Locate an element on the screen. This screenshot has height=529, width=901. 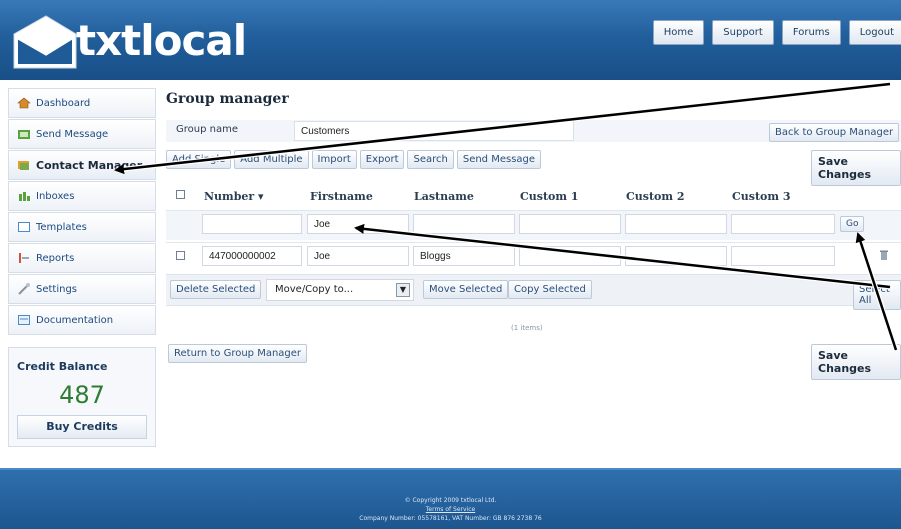
top-navigation: Home Support Forums Logout is located at coordinates (776, 32).